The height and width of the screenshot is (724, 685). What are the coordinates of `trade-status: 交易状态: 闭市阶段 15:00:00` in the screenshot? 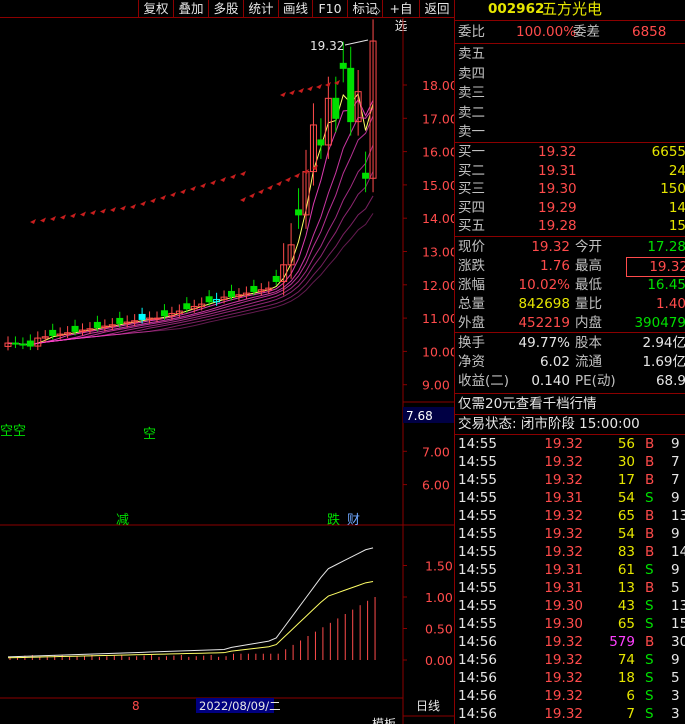 It's located at (549, 424).